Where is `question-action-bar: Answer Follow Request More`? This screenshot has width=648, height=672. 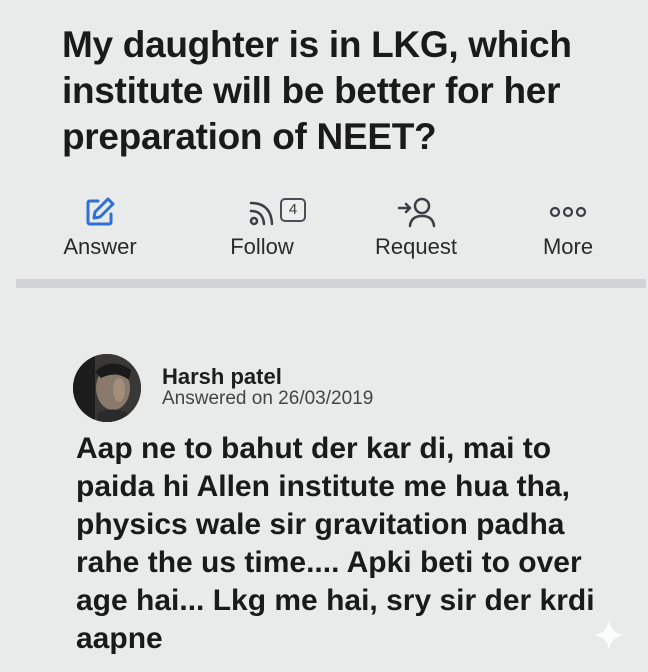
question-action-bar: Answer Follow Request More is located at coordinates (324, 232).